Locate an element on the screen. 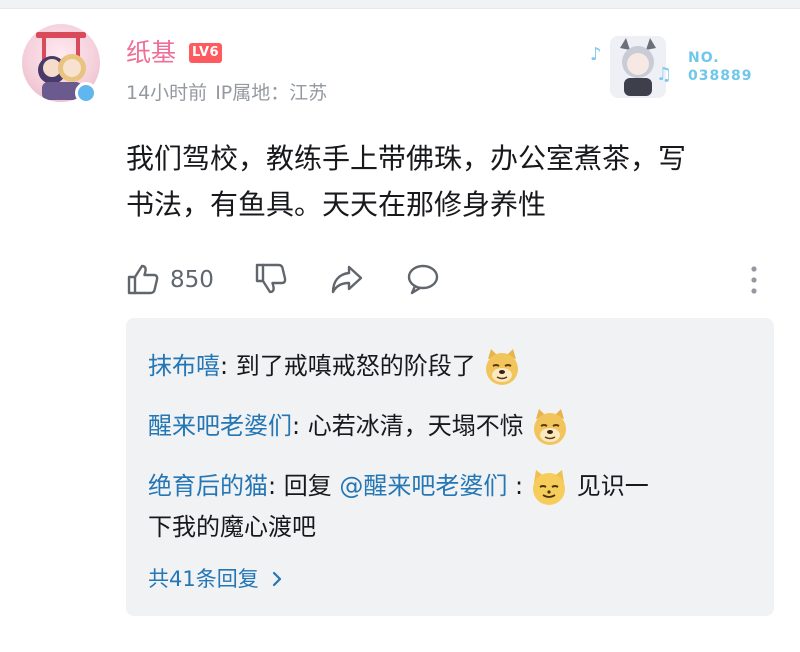 The height and width of the screenshot is (652, 800). reply-prefix: 回复 is located at coordinates (311, 486).